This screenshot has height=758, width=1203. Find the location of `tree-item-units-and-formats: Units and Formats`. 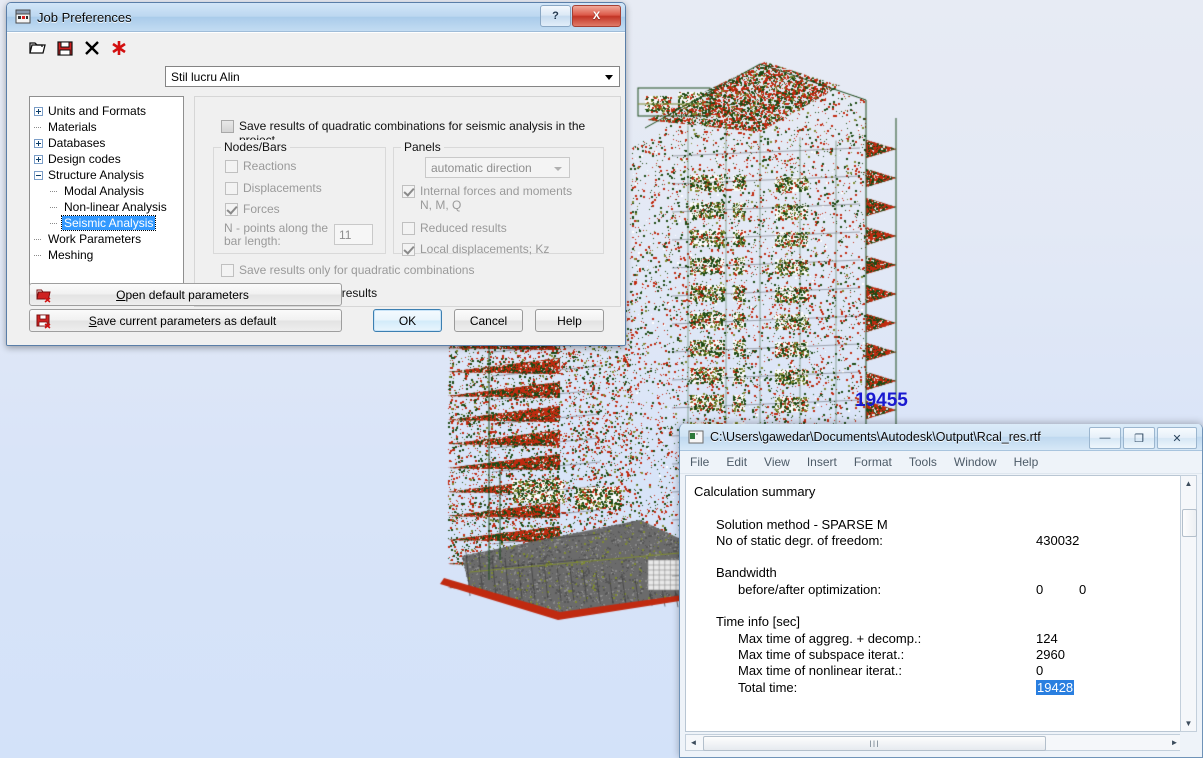

tree-item-units-and-formats: Units and Formats is located at coordinates (106, 111).